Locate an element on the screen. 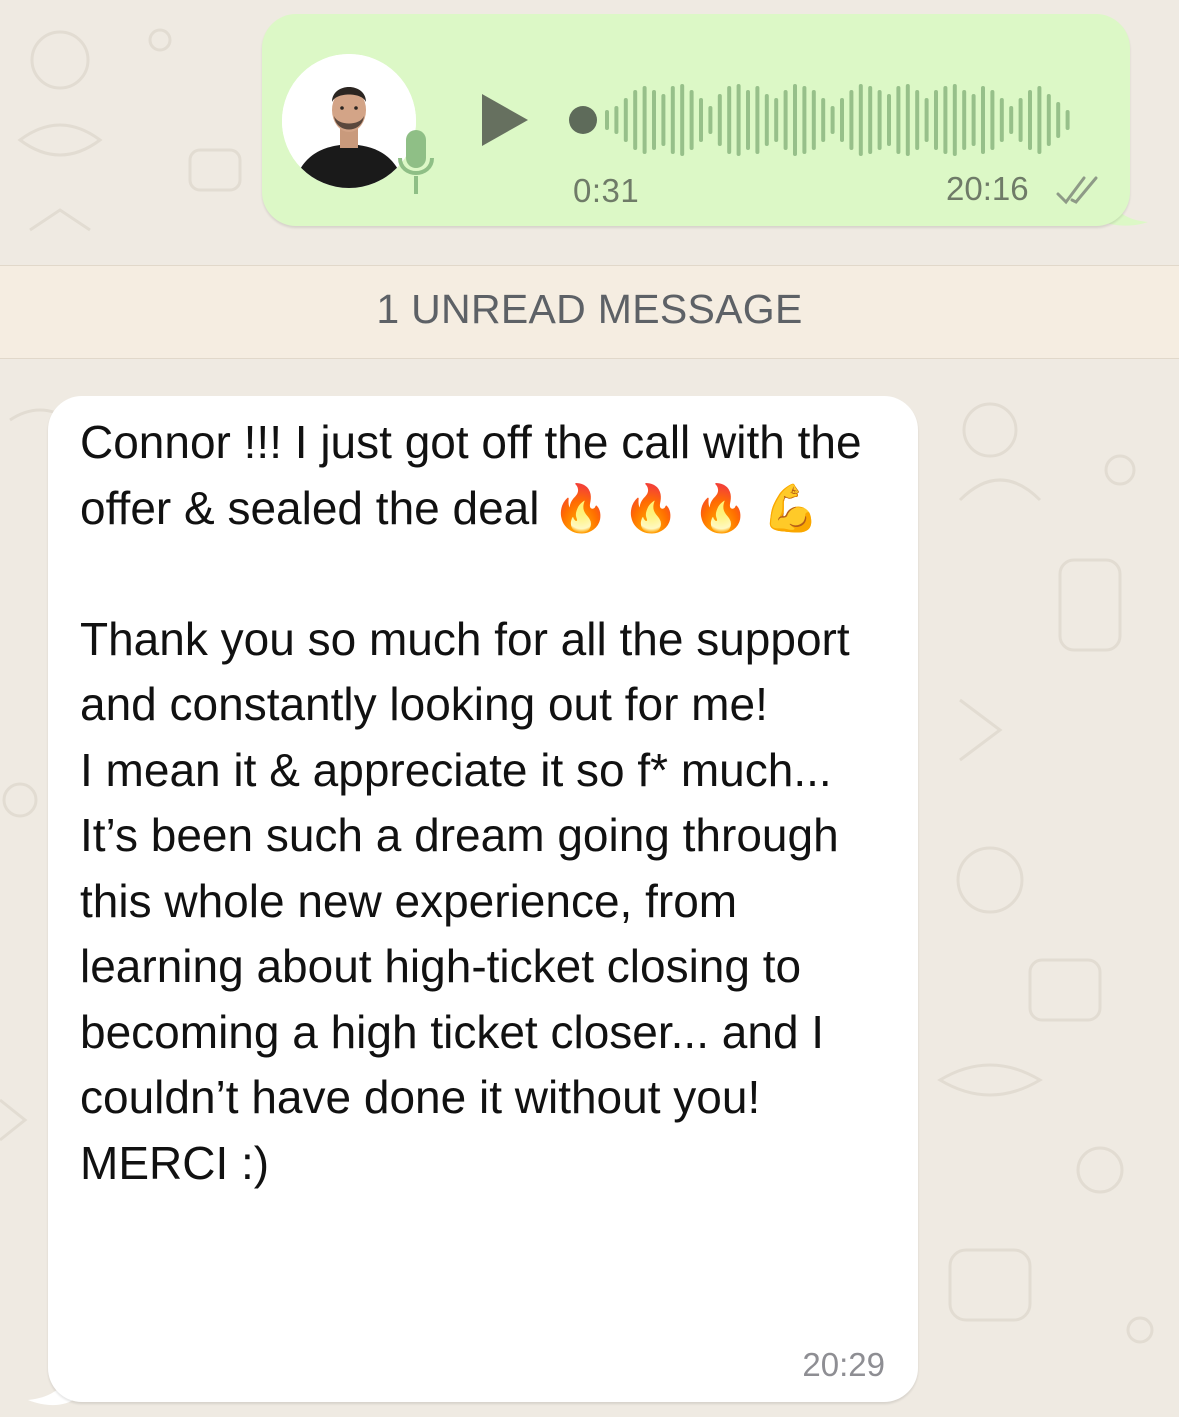 This screenshot has height=1417, width=1179. play-icon is located at coordinates (504, 120).